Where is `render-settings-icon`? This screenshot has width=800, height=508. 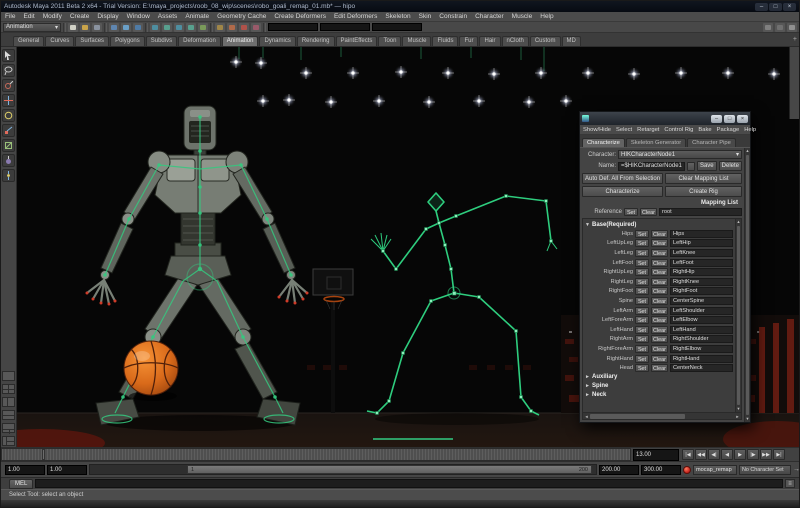 render-settings-icon is located at coordinates (256, 27).